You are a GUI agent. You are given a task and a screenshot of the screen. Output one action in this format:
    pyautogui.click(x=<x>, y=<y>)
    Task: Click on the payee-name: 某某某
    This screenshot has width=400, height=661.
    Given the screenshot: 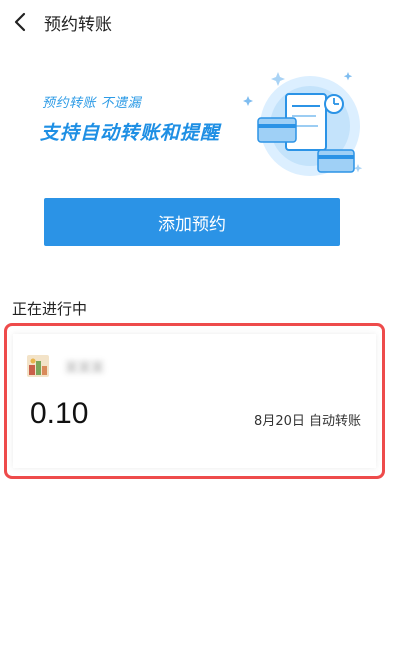 What is the action you would take?
    pyautogui.click(x=85, y=368)
    